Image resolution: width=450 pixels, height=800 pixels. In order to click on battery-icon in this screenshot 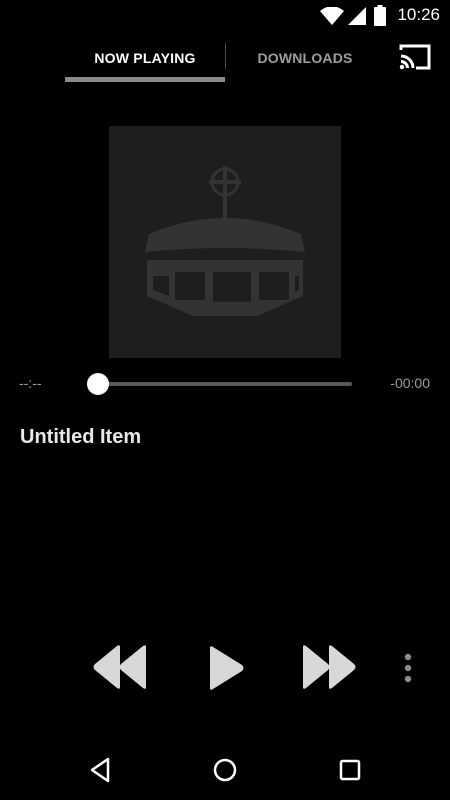, I will do `click(380, 15)`.